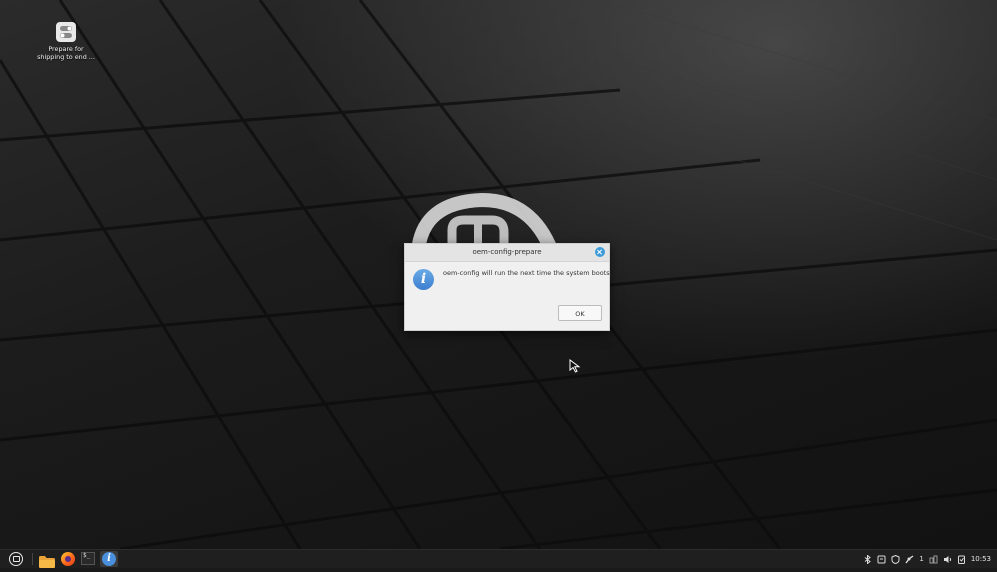  Describe the element at coordinates (88, 558) in the screenshot. I see `terminal-icon: $_` at that location.